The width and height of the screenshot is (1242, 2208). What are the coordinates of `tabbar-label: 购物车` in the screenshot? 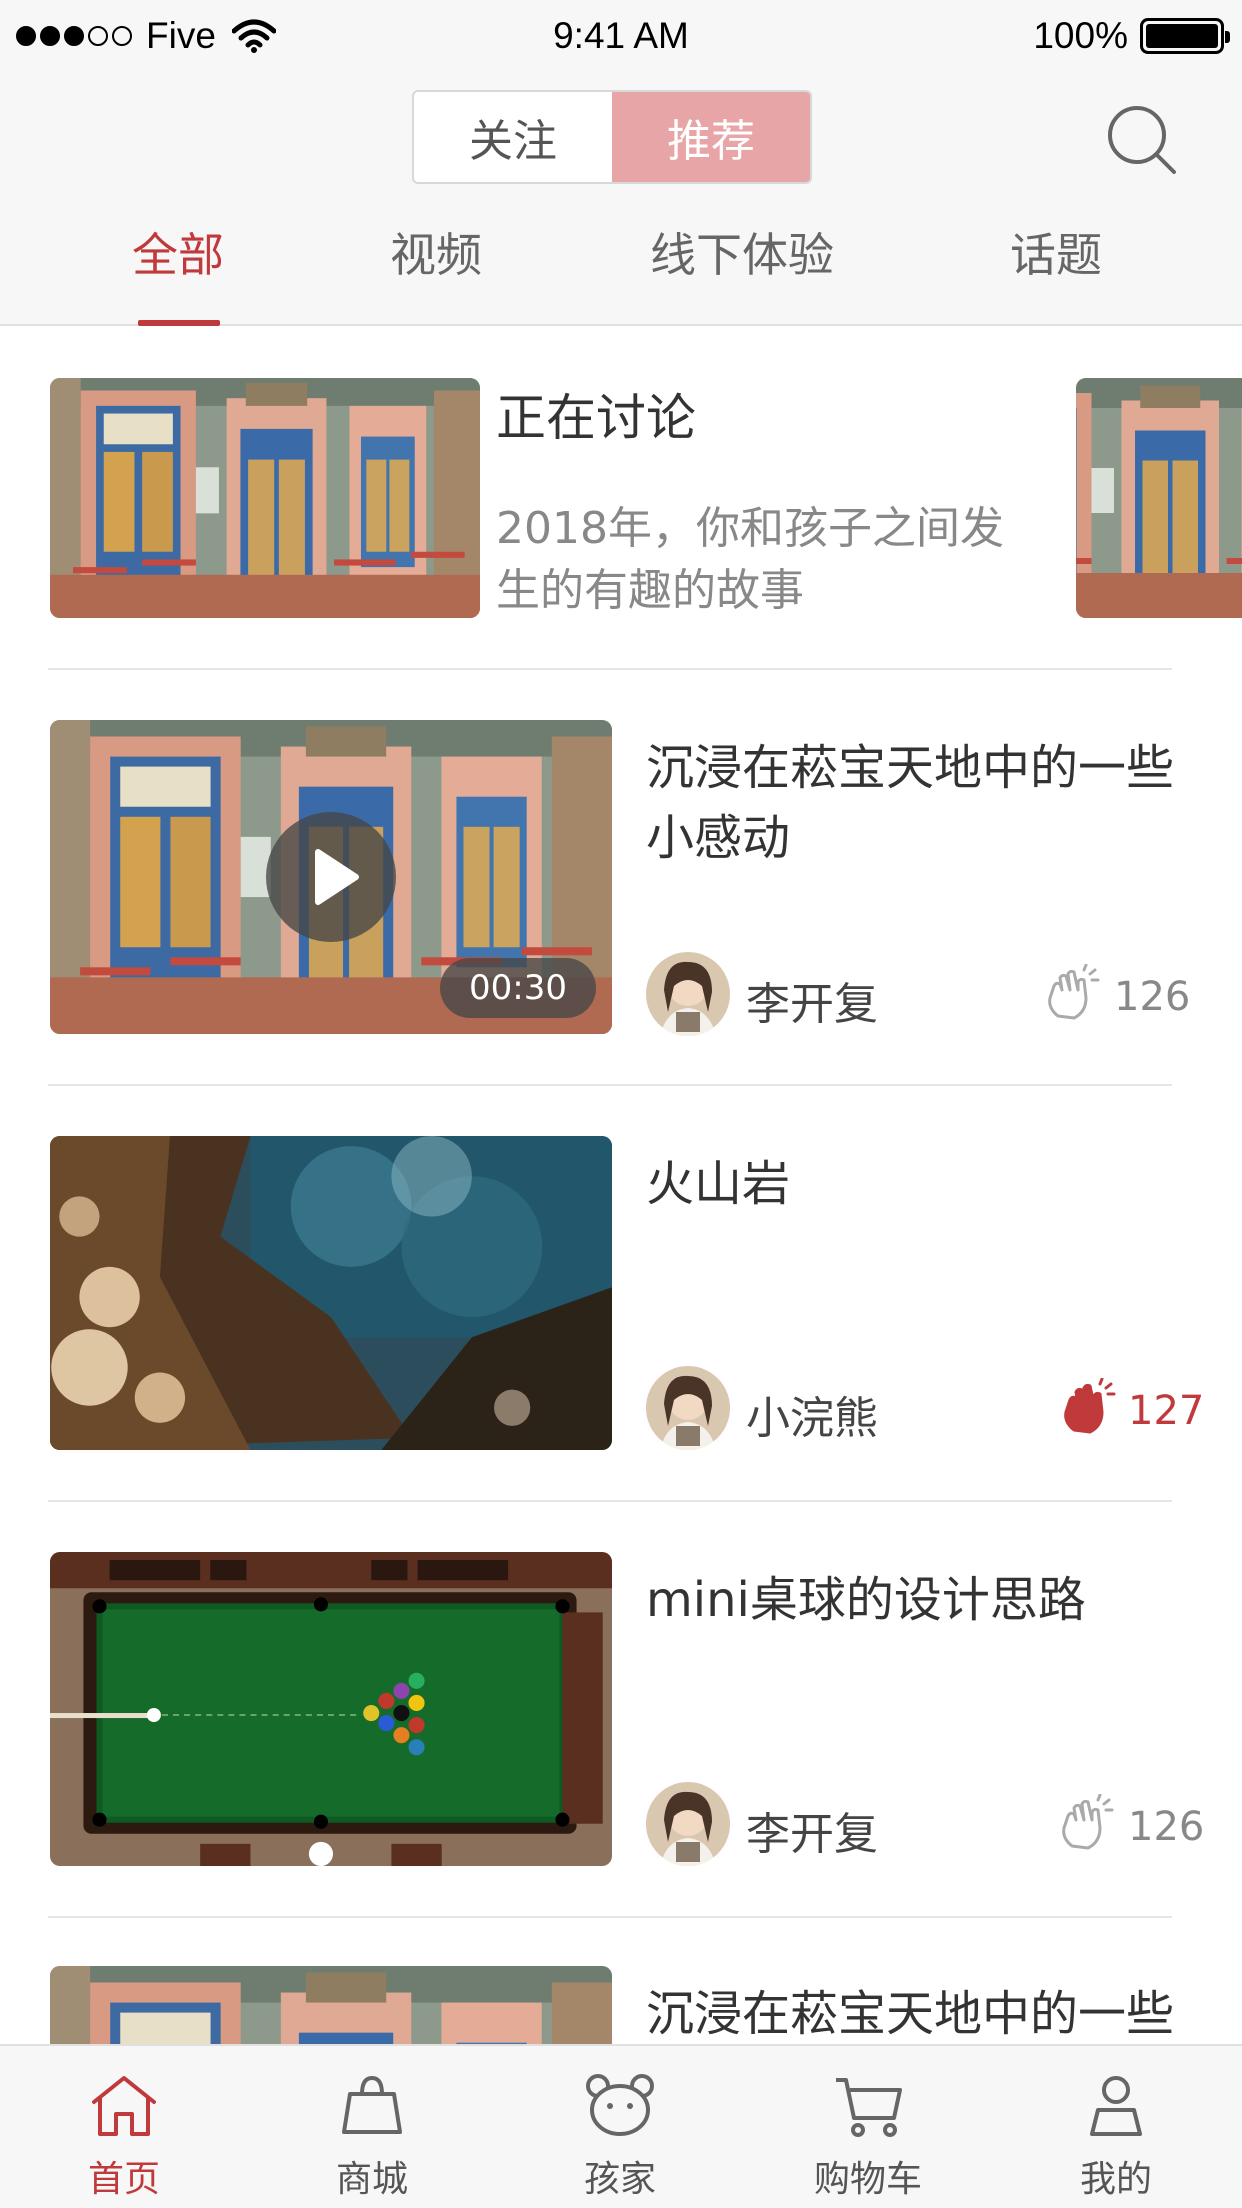 It's located at (867, 2179).